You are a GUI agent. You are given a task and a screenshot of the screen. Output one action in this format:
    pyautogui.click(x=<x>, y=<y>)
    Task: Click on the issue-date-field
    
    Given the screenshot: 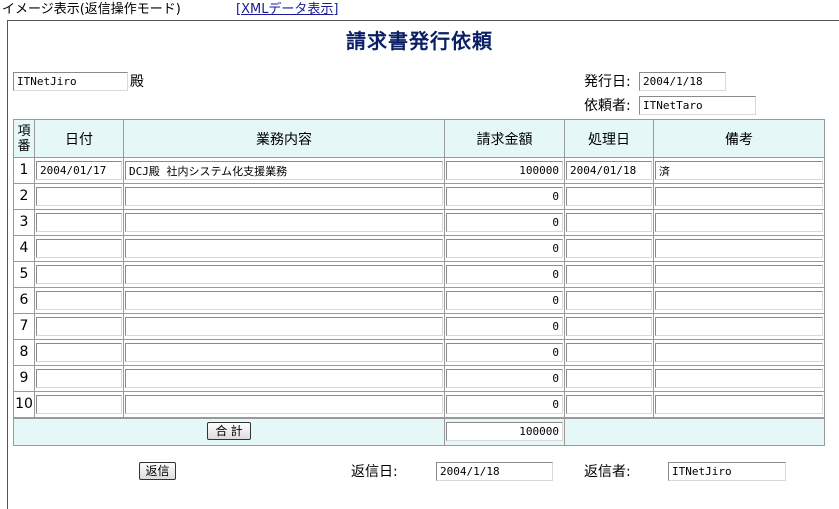 What is the action you would take?
    pyautogui.click(x=682, y=81)
    